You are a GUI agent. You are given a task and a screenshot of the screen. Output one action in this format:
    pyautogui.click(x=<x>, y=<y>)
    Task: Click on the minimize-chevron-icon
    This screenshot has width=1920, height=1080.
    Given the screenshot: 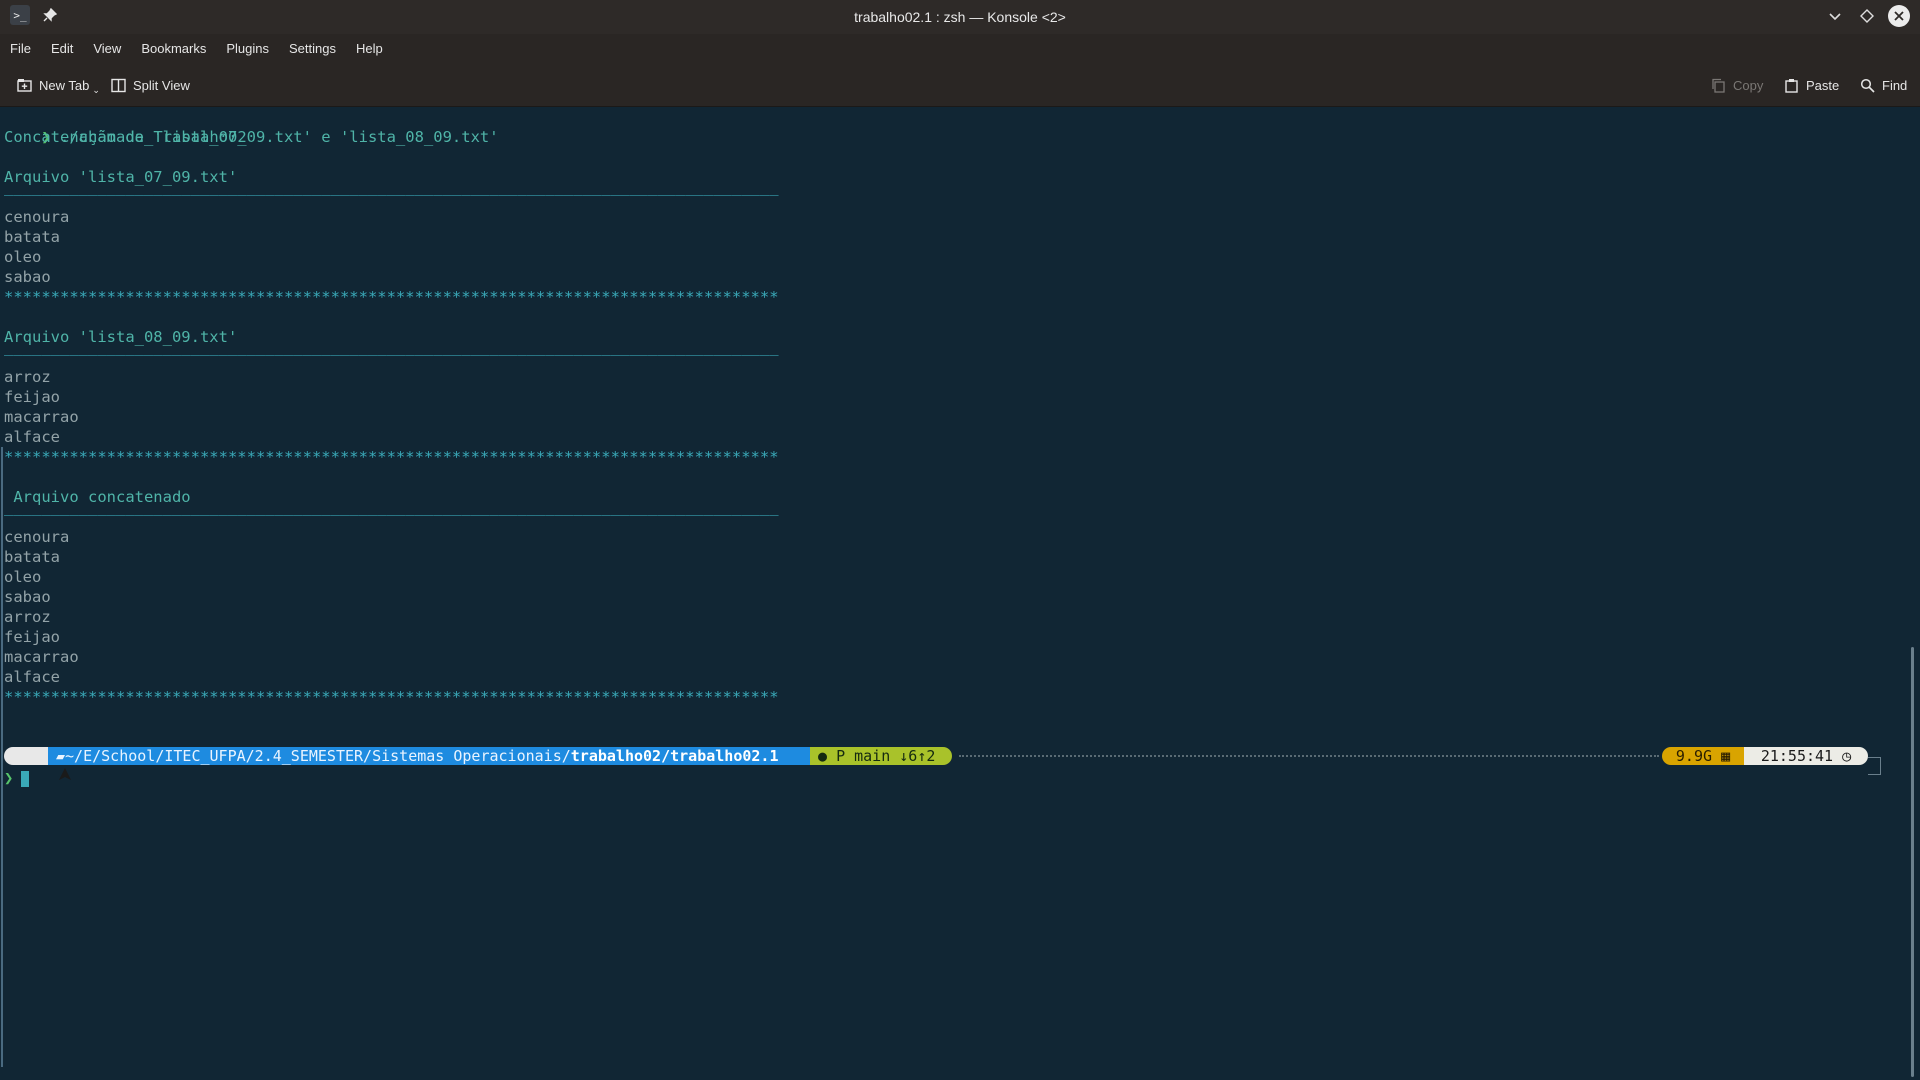 What is the action you would take?
    pyautogui.click(x=1835, y=16)
    